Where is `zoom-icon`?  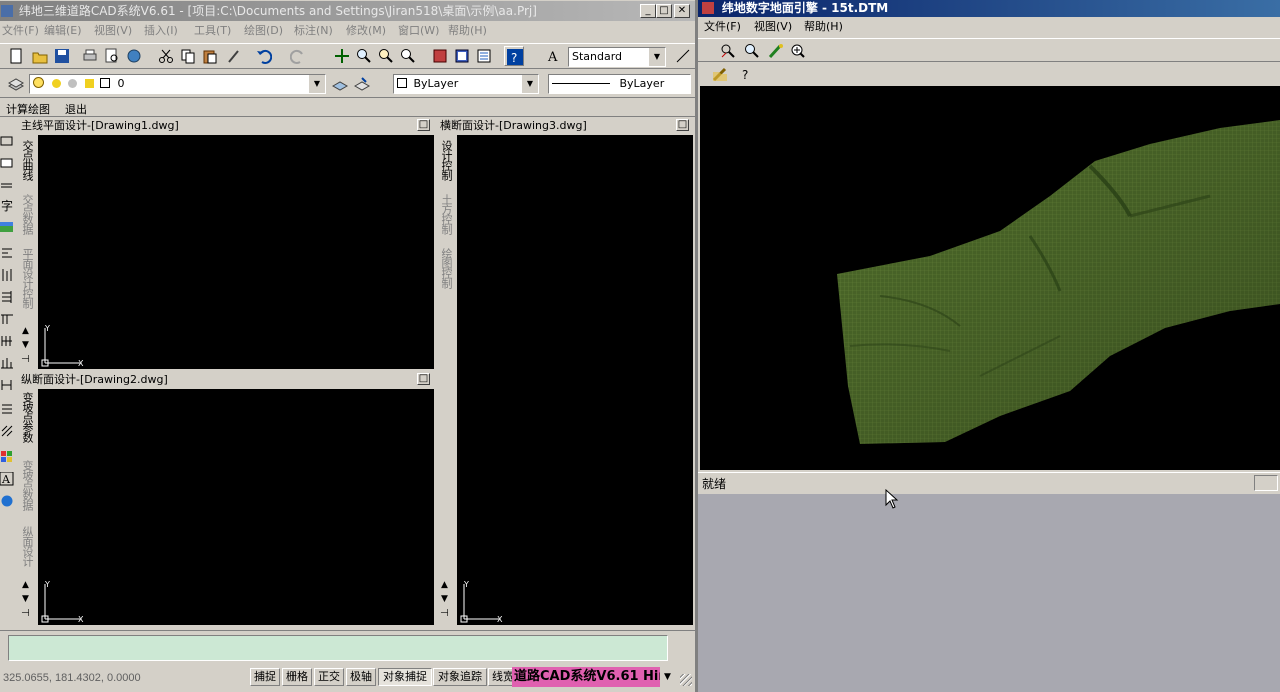 zoom-icon is located at coordinates (752, 51).